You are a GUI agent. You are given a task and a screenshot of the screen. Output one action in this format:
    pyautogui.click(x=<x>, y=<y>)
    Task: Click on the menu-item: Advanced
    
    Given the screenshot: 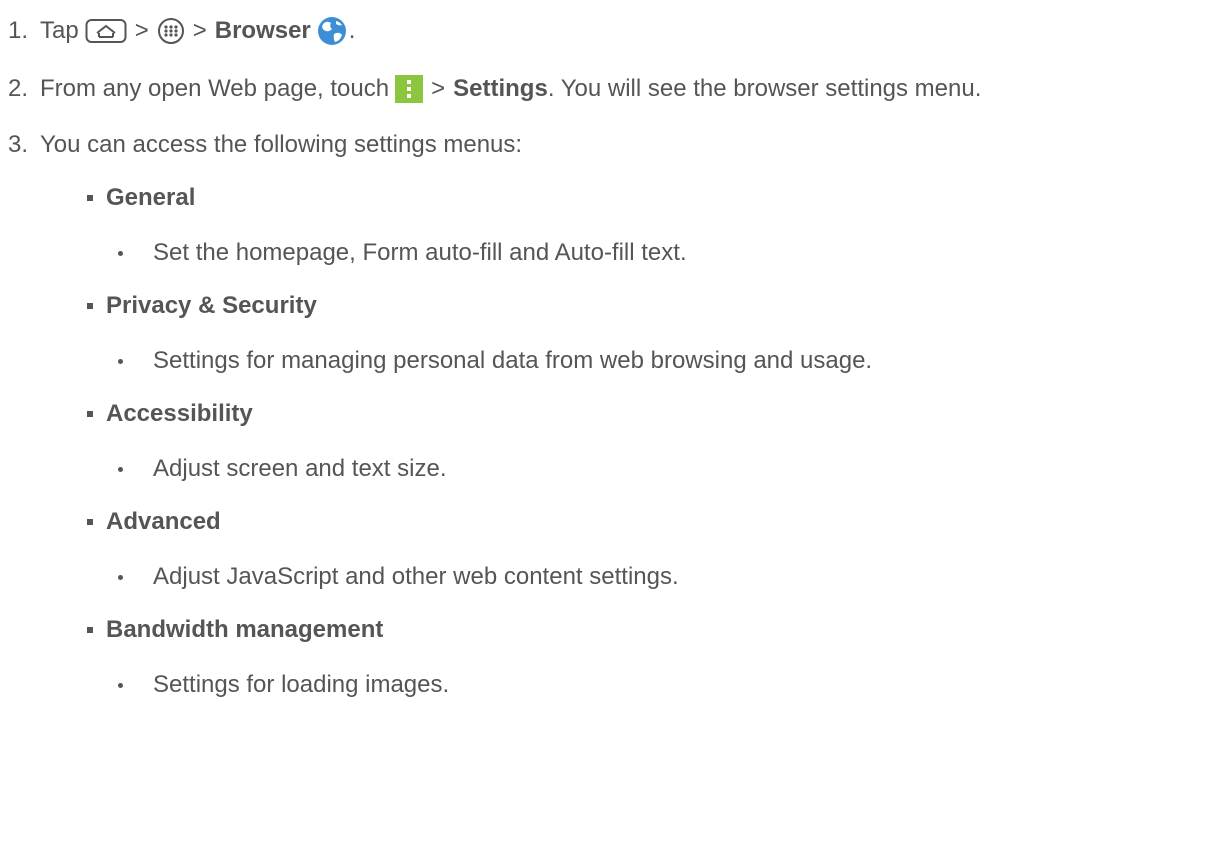 What is the action you would take?
    pyautogui.click(x=154, y=522)
    